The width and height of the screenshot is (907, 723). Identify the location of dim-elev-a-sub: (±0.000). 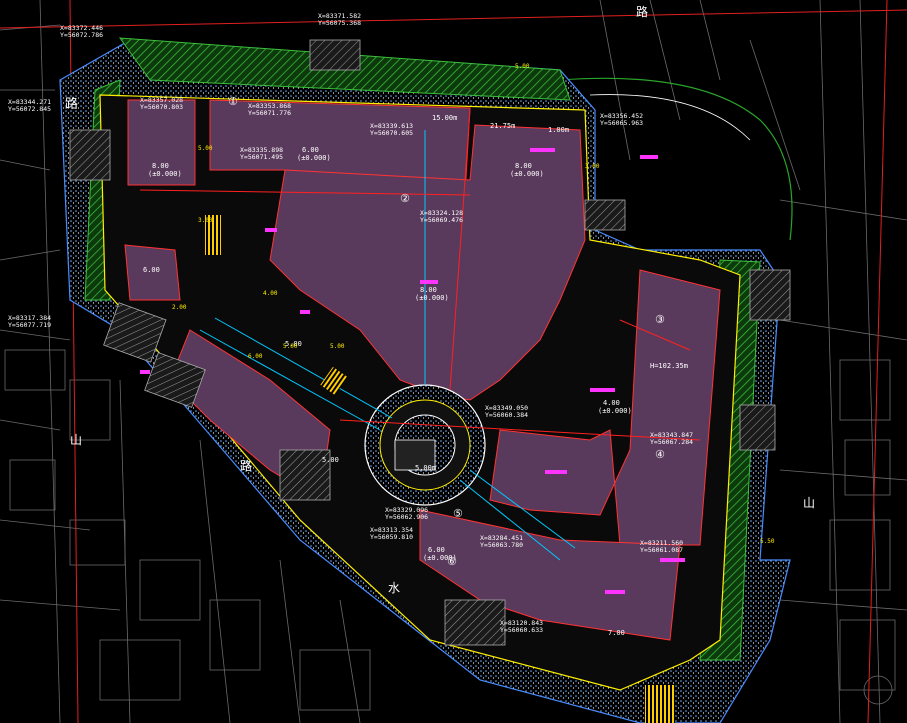
(165, 174).